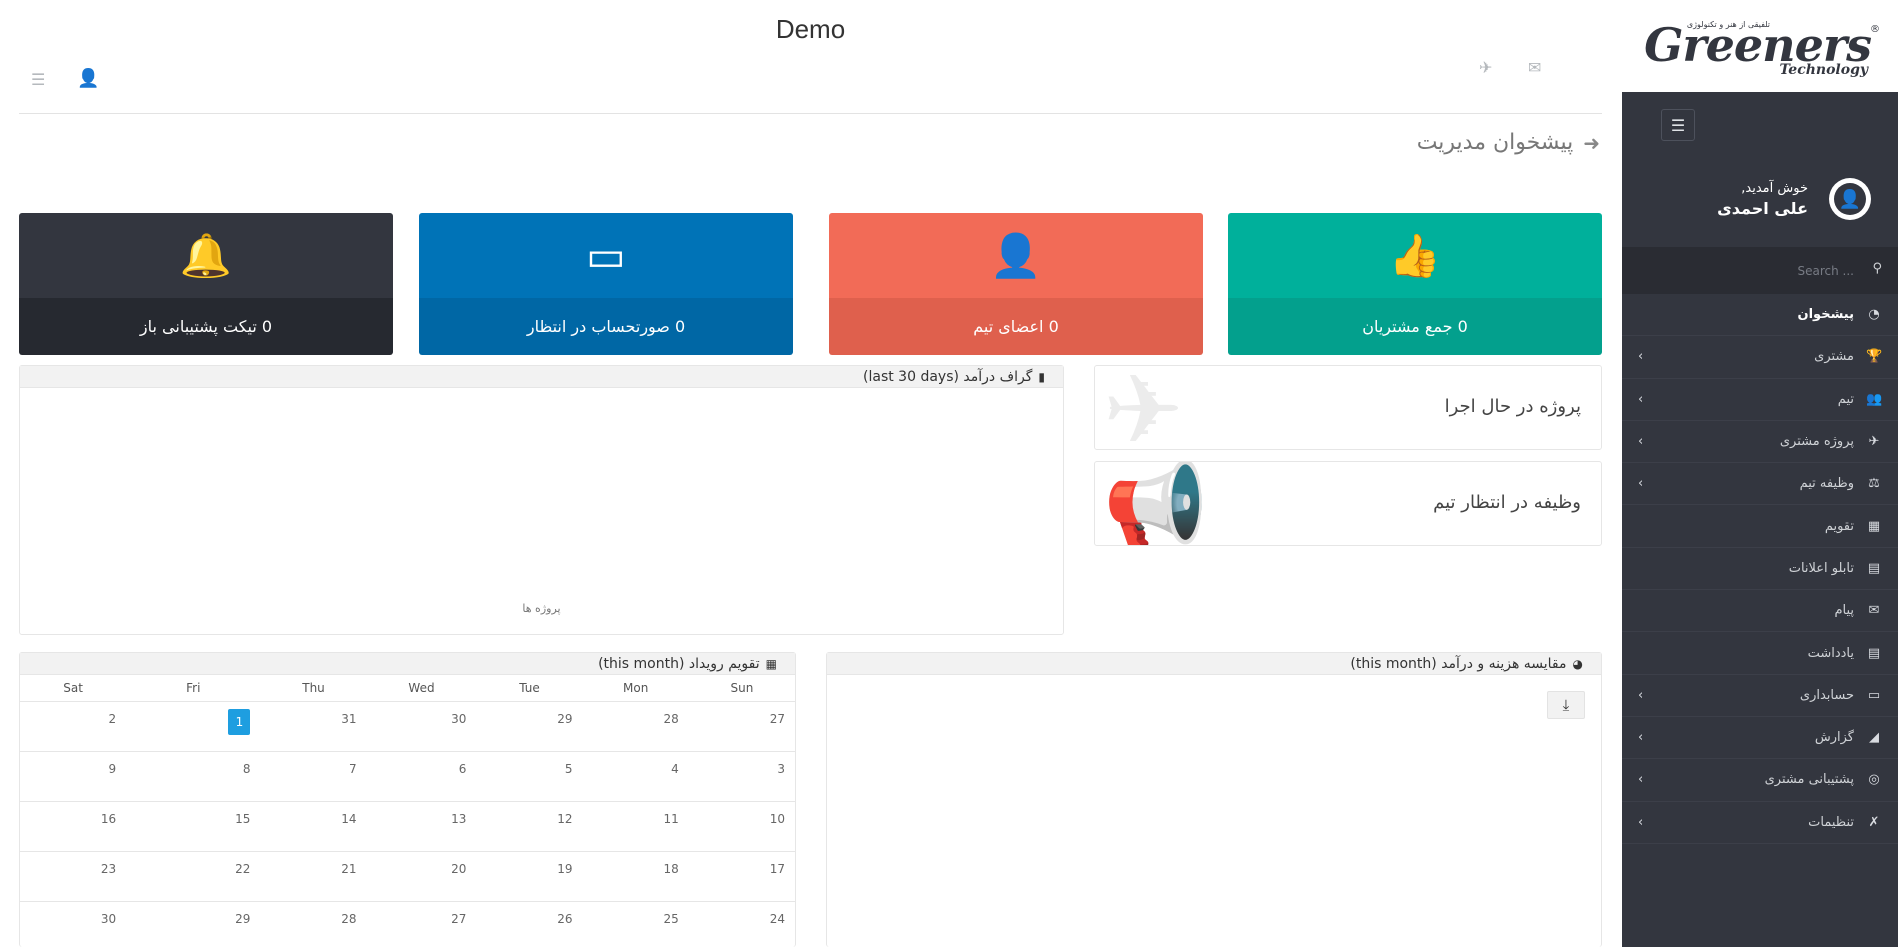 The image size is (1898, 947). What do you see at coordinates (1760, 696) in the screenshot?
I see `sidebar-item-9: ▭ حسابداری ‹` at bounding box center [1760, 696].